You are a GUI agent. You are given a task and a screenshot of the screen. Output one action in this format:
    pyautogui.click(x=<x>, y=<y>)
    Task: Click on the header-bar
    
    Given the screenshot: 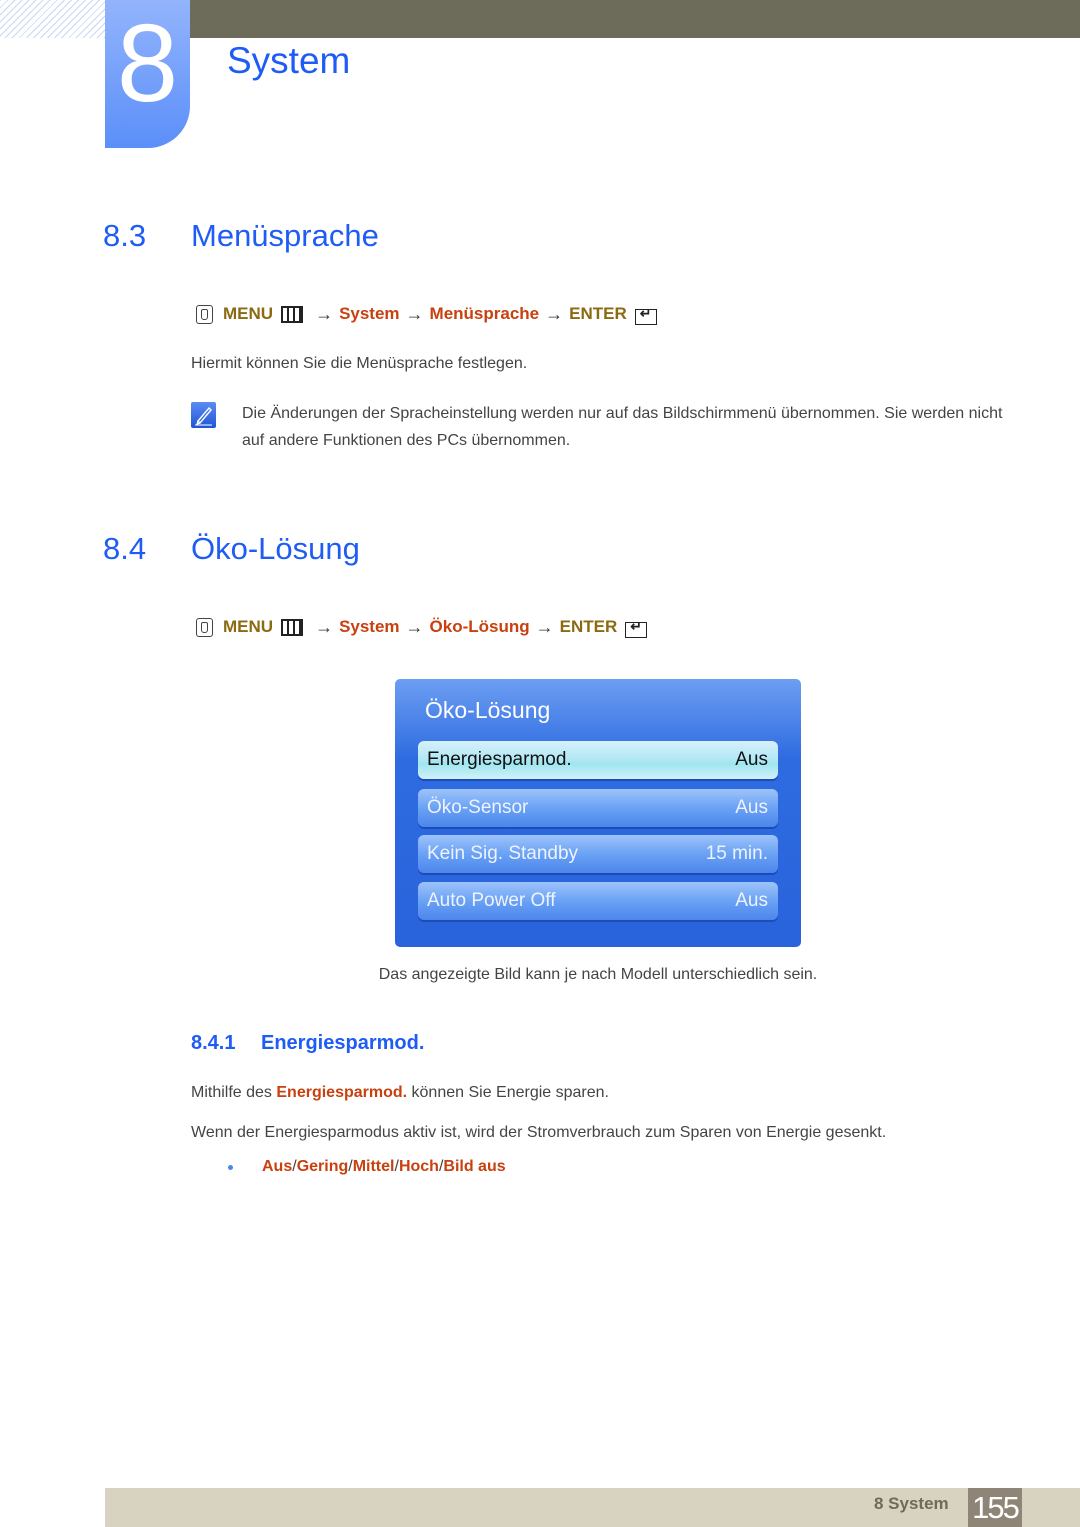 What is the action you would take?
    pyautogui.click(x=635, y=19)
    